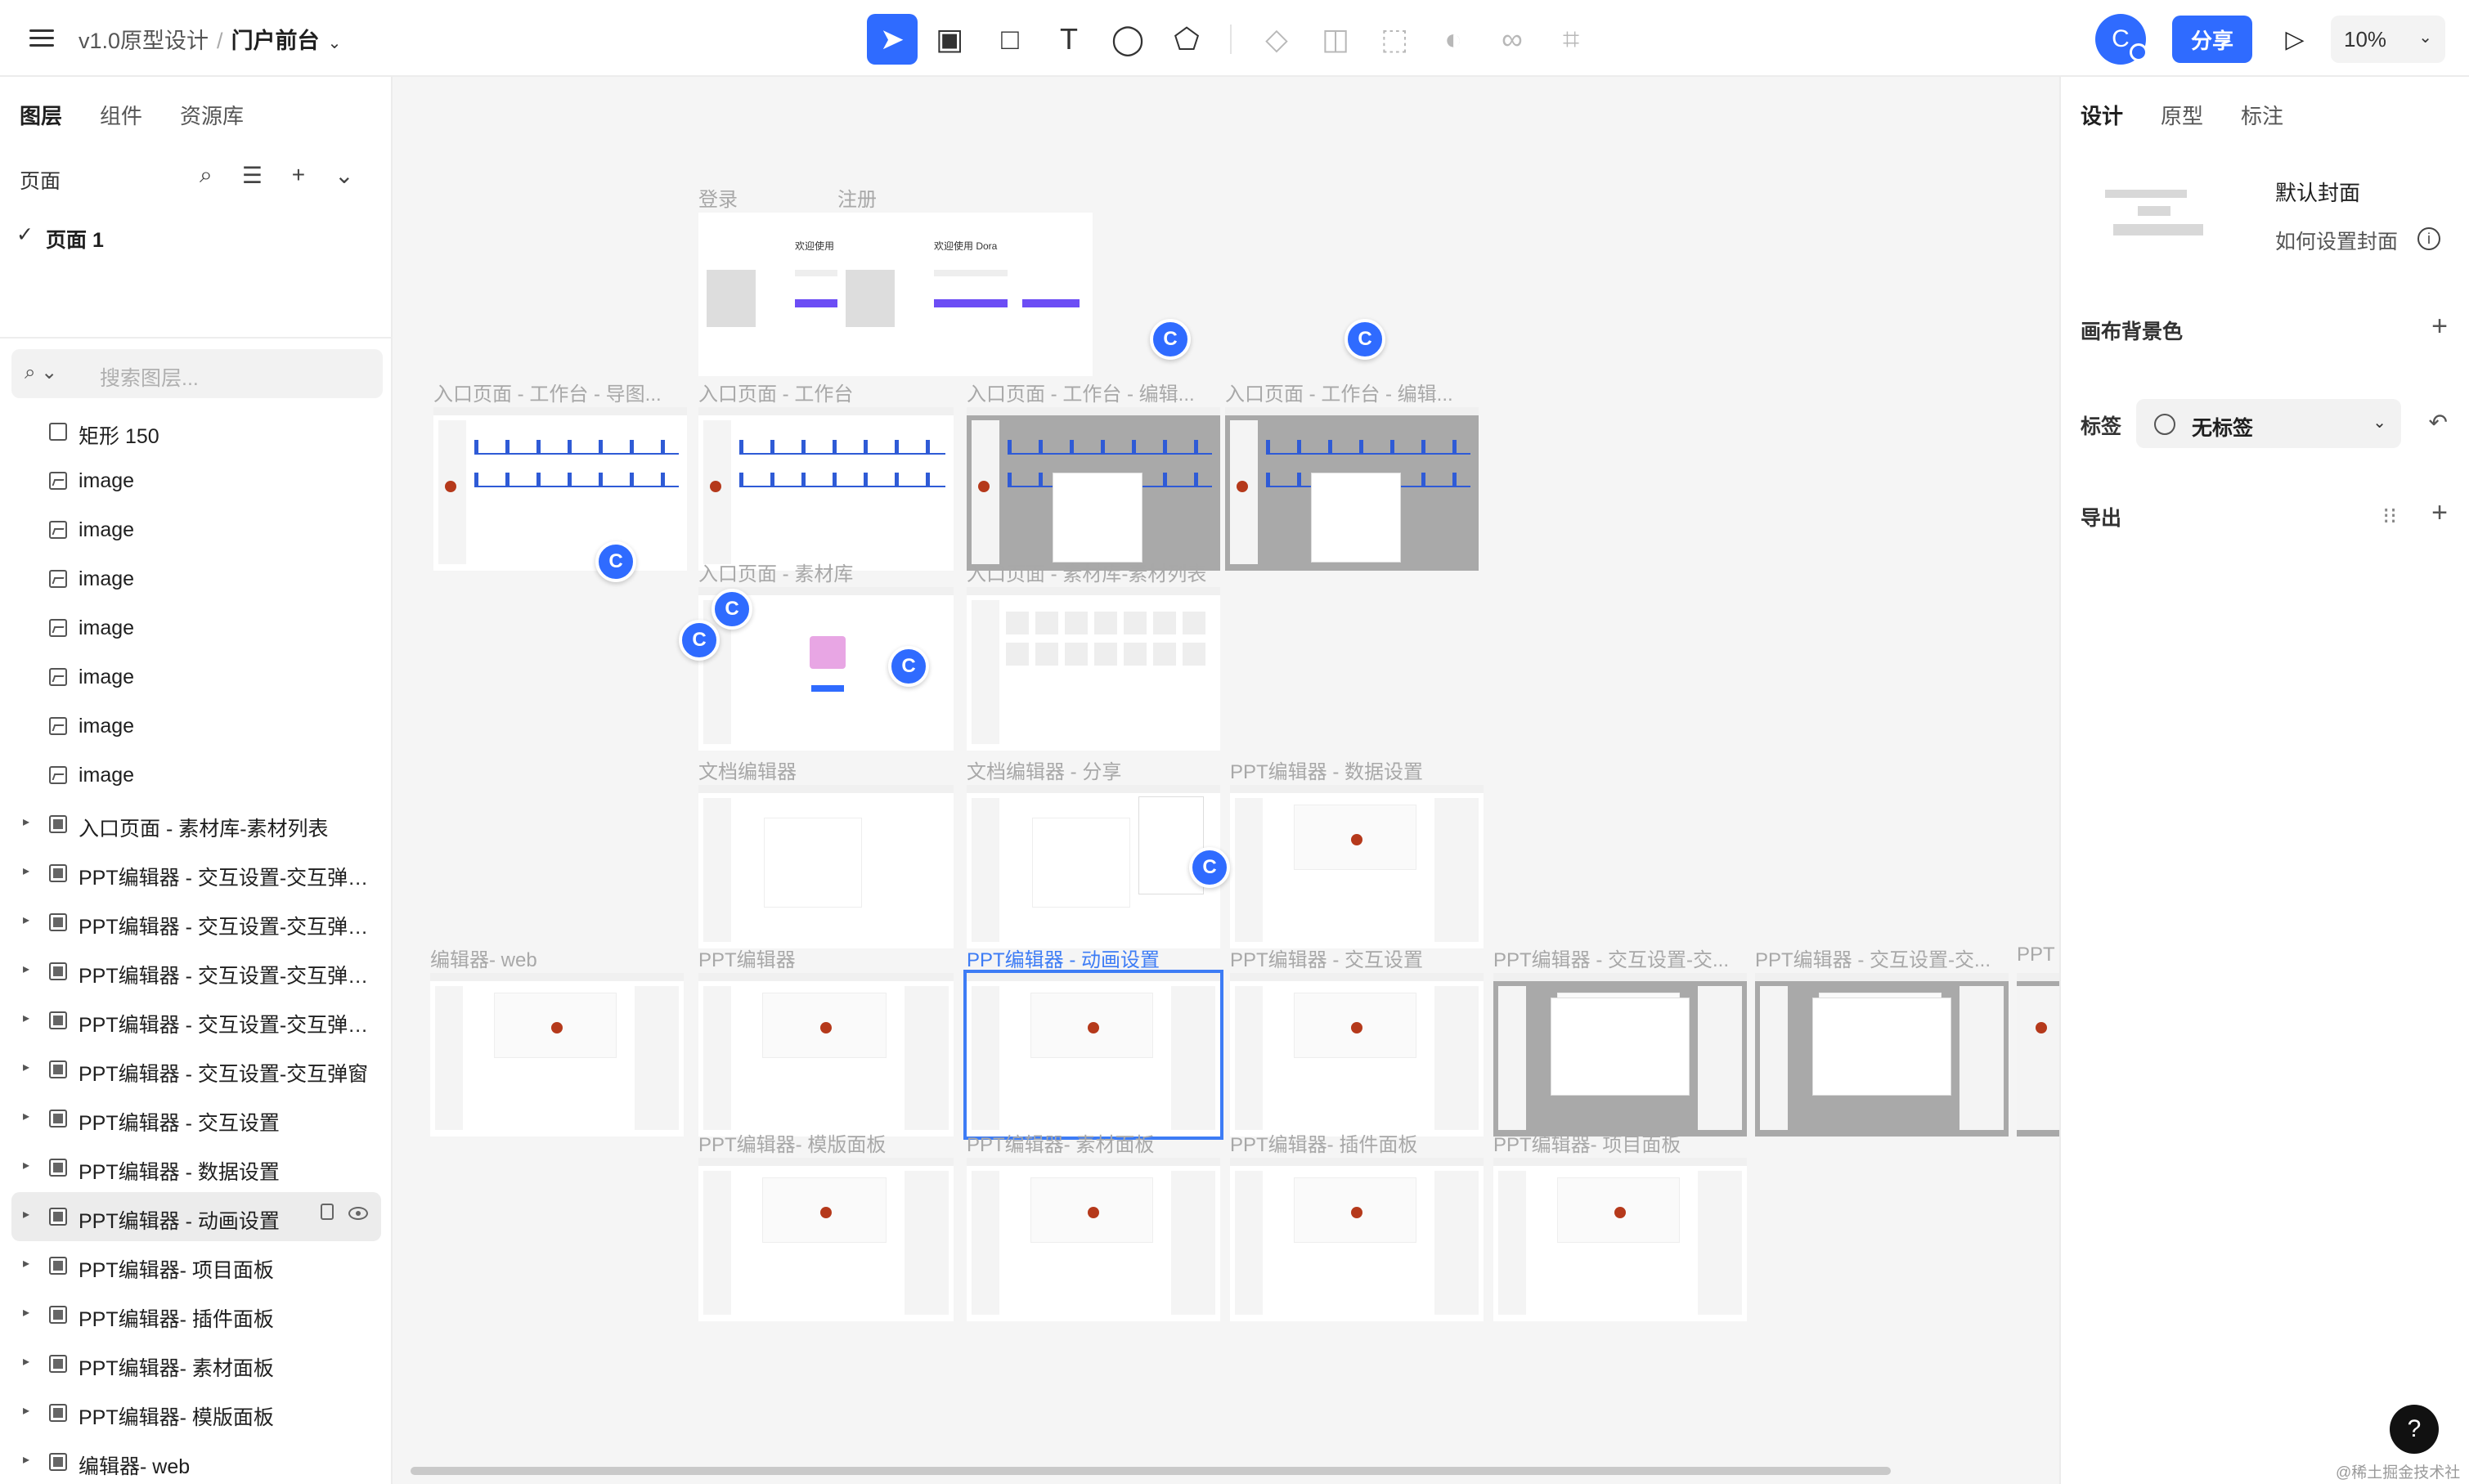  Describe the element at coordinates (2212, 39) in the screenshot. I see `share-button: 分享` at that location.